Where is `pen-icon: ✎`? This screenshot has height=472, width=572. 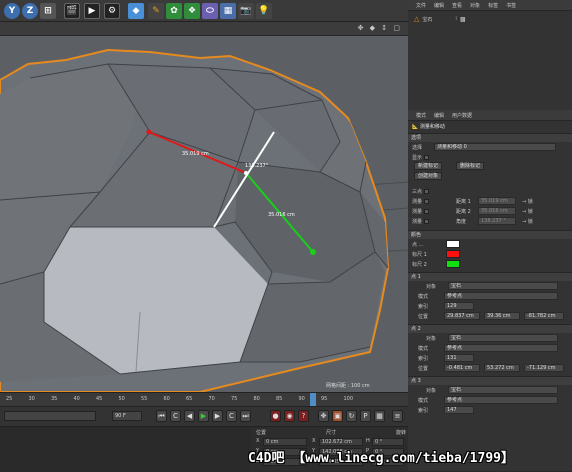
pen-icon: ✎ is located at coordinates (156, 11).